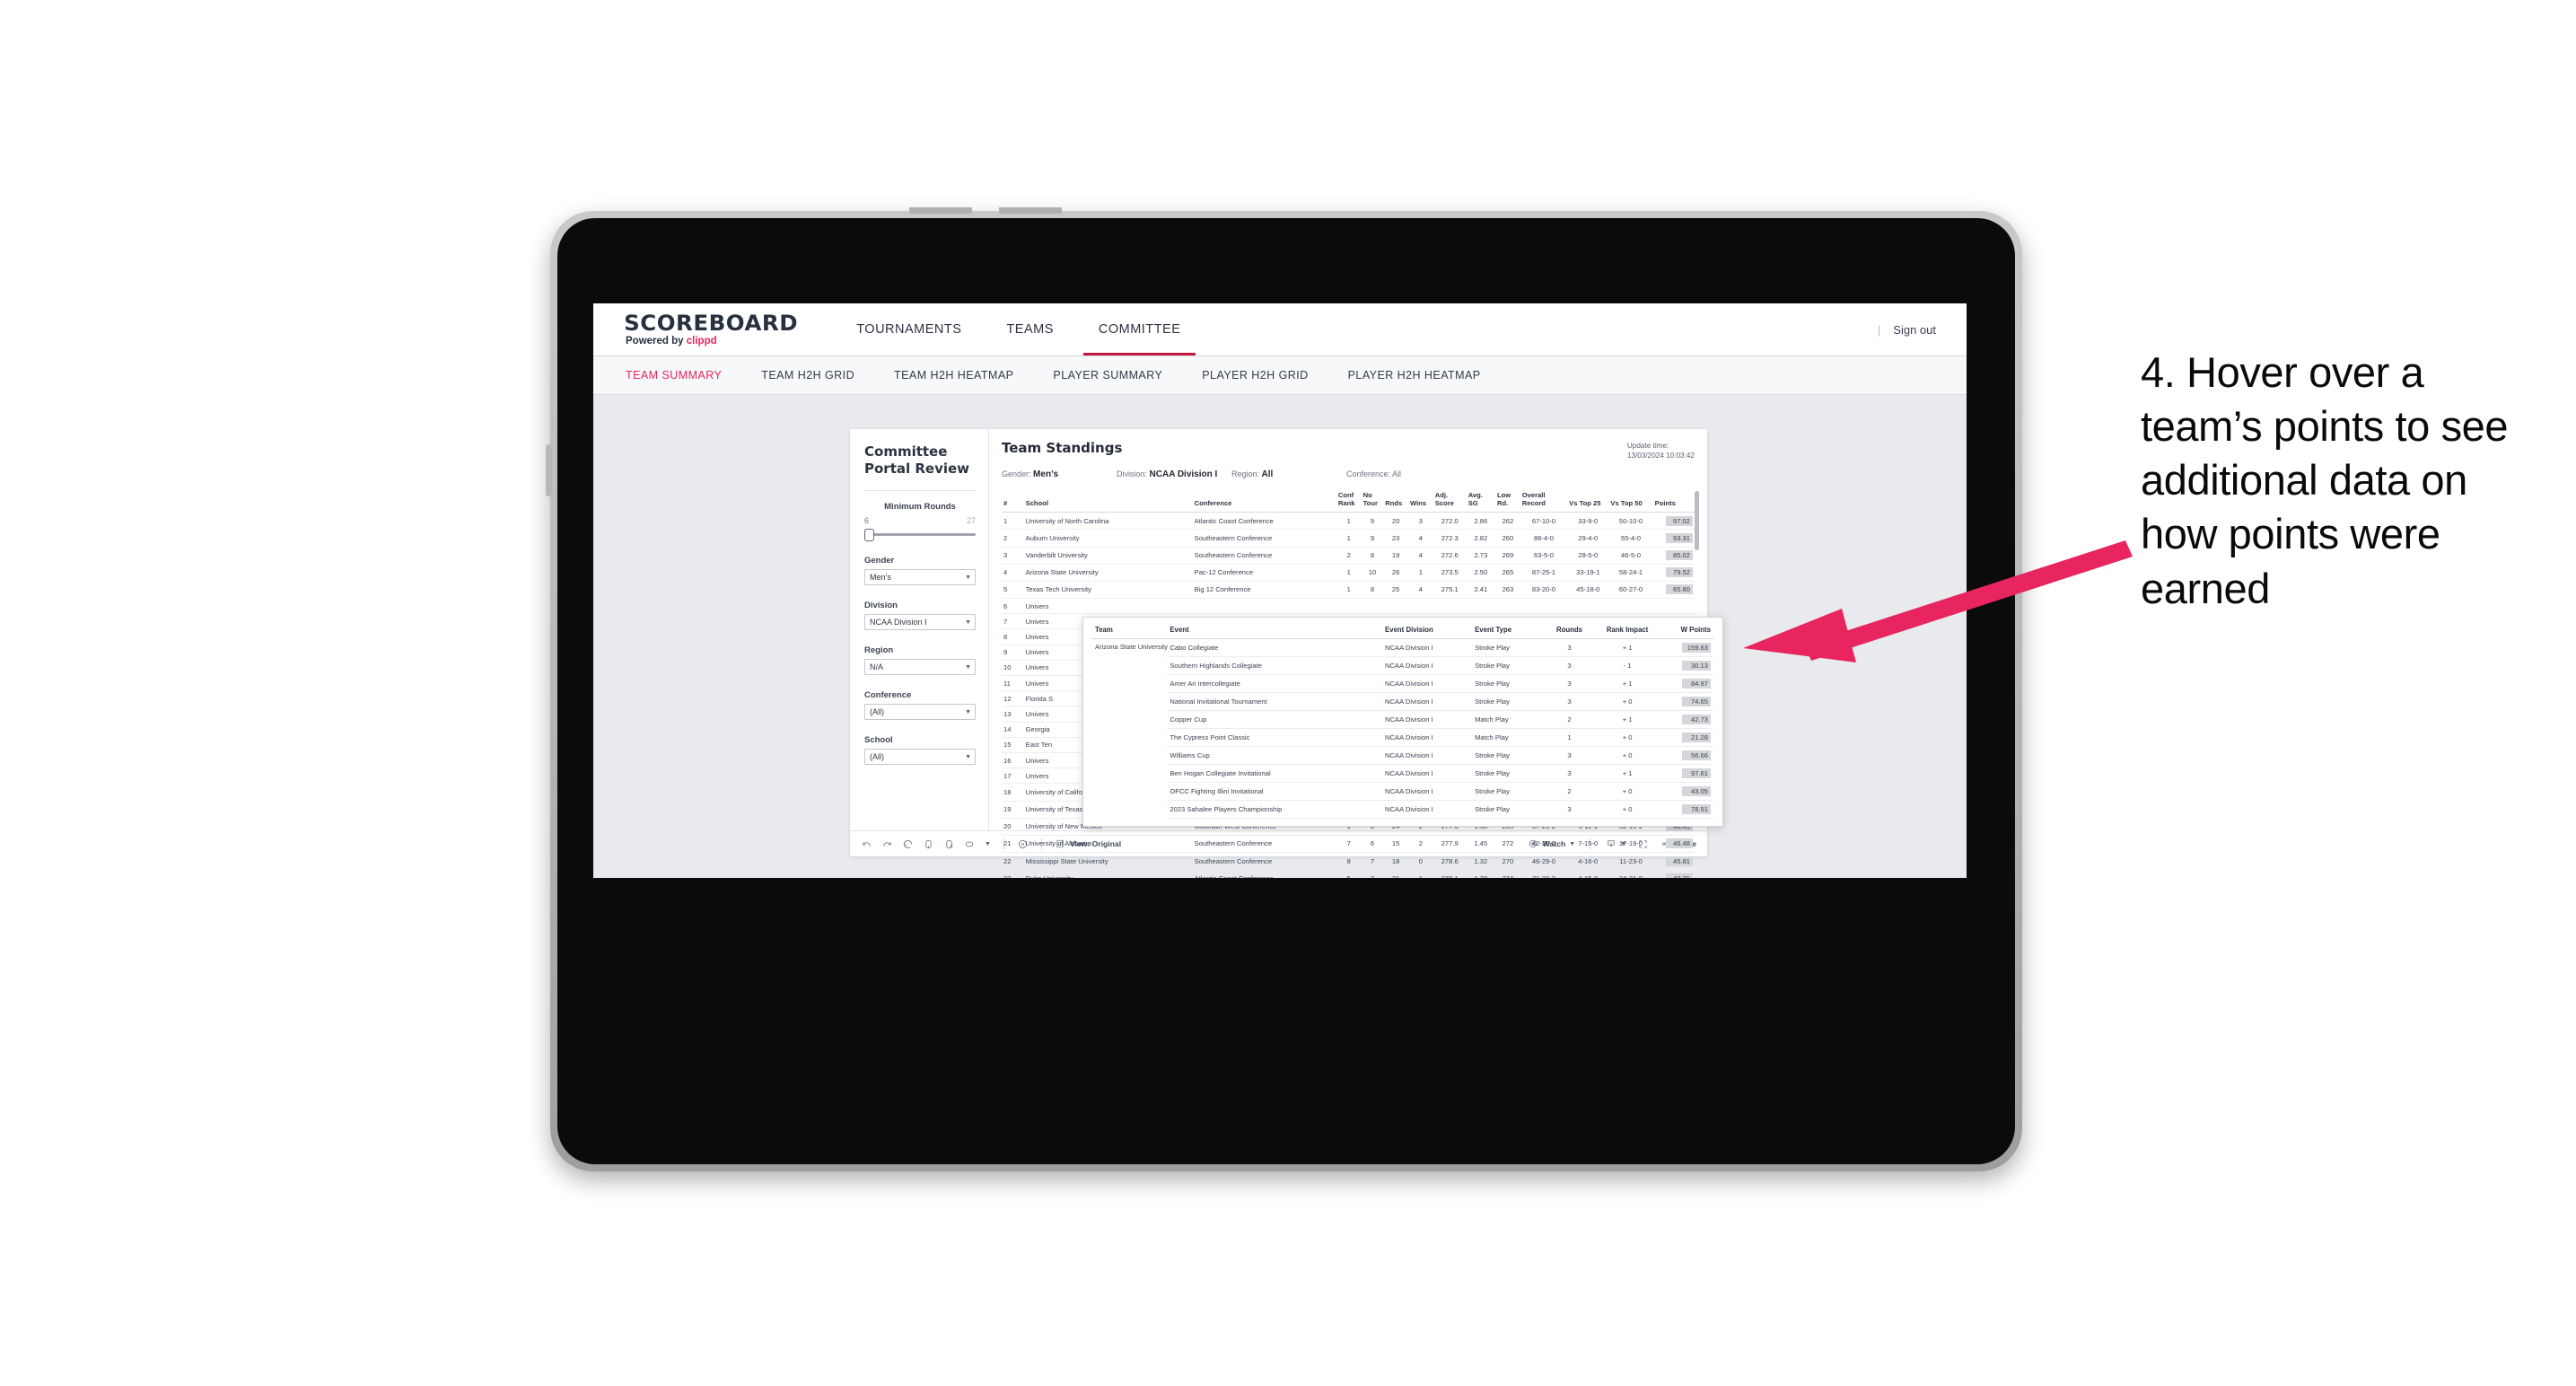  What do you see at coordinates (1450, 606) in the screenshot?
I see `row-adj-score` at bounding box center [1450, 606].